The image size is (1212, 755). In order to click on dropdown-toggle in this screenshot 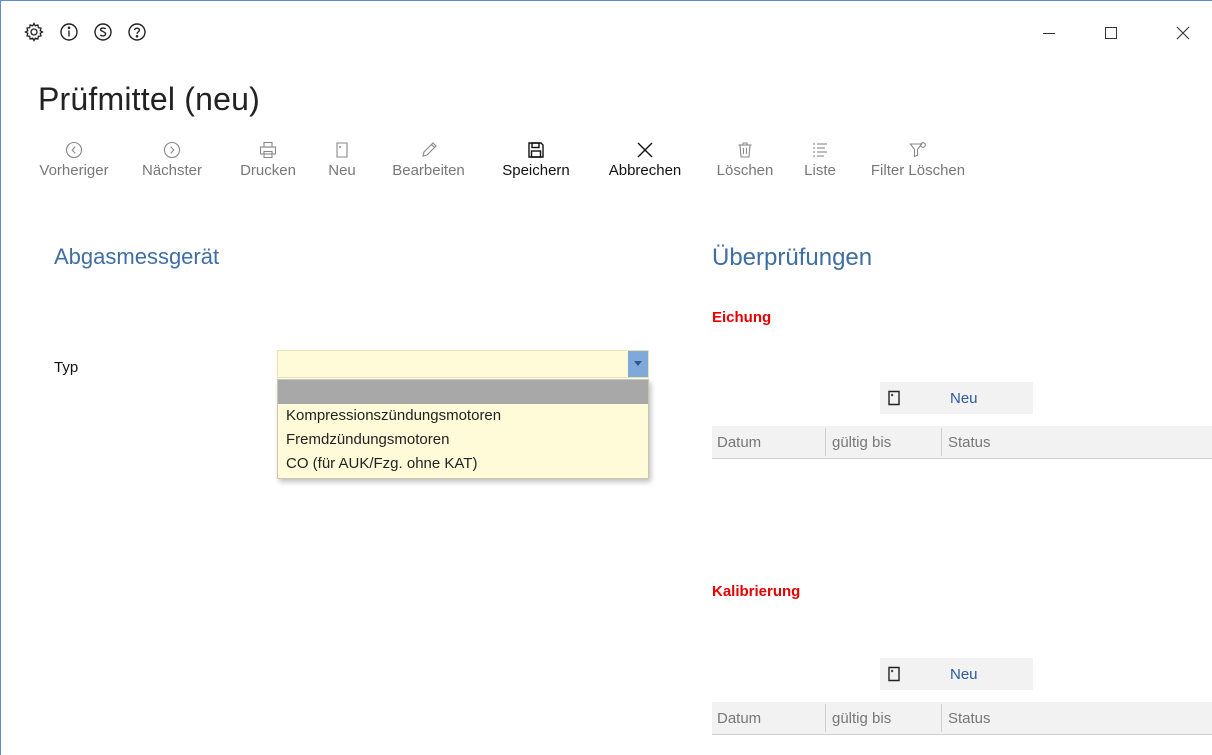, I will do `click(638, 364)`.